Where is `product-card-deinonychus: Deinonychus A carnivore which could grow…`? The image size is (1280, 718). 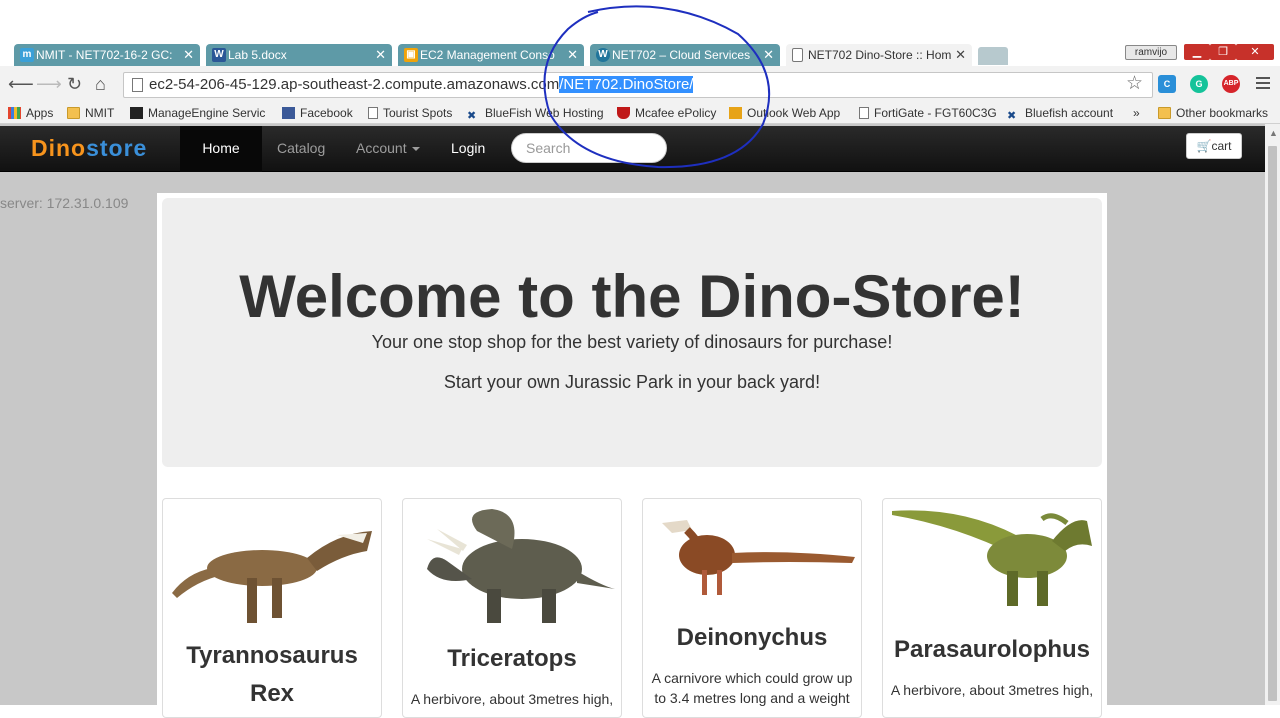
product-card-deinonychus: Deinonychus A carnivore which could grow… is located at coordinates (752, 608).